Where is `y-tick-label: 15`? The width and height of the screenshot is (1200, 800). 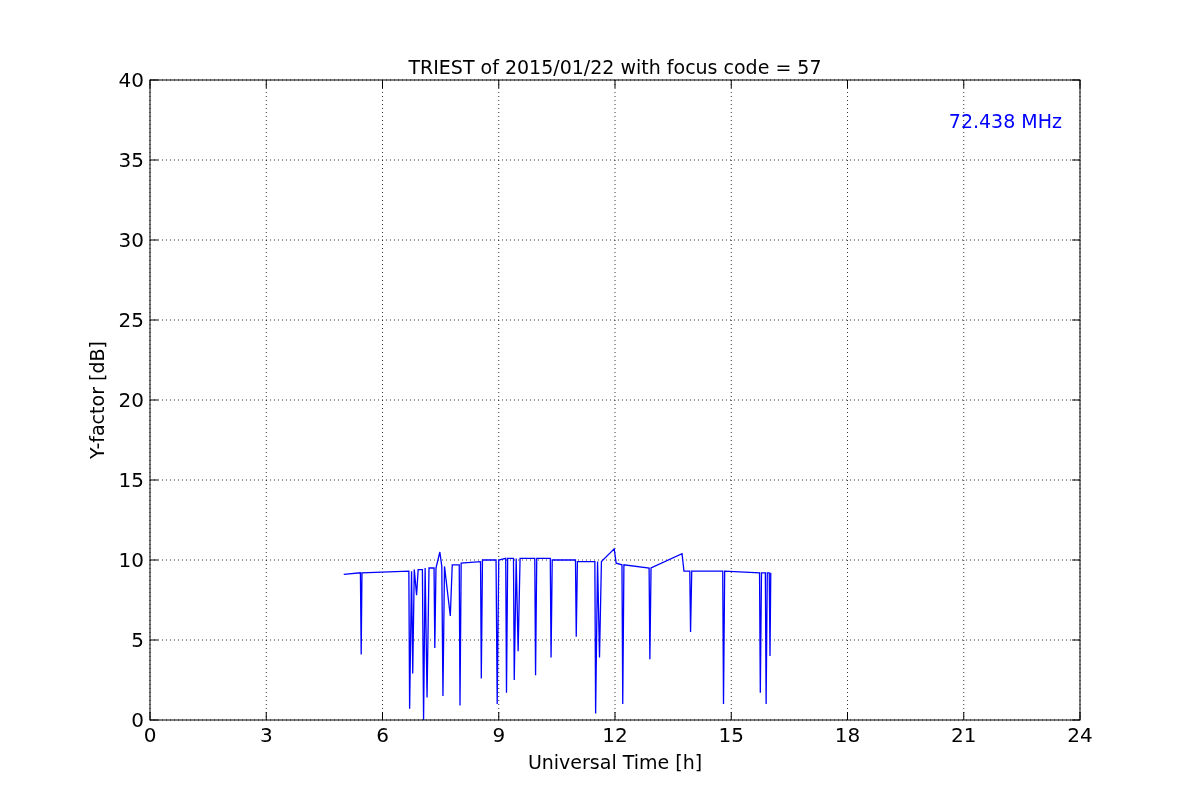 y-tick-label: 15 is located at coordinates (131, 480).